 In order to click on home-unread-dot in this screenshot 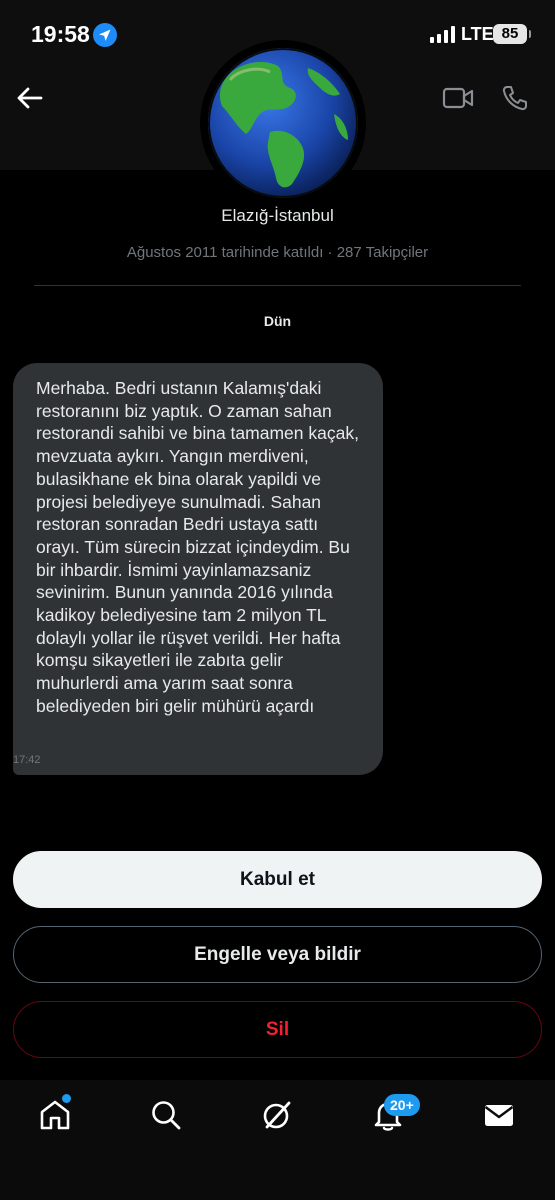, I will do `click(66, 1098)`.